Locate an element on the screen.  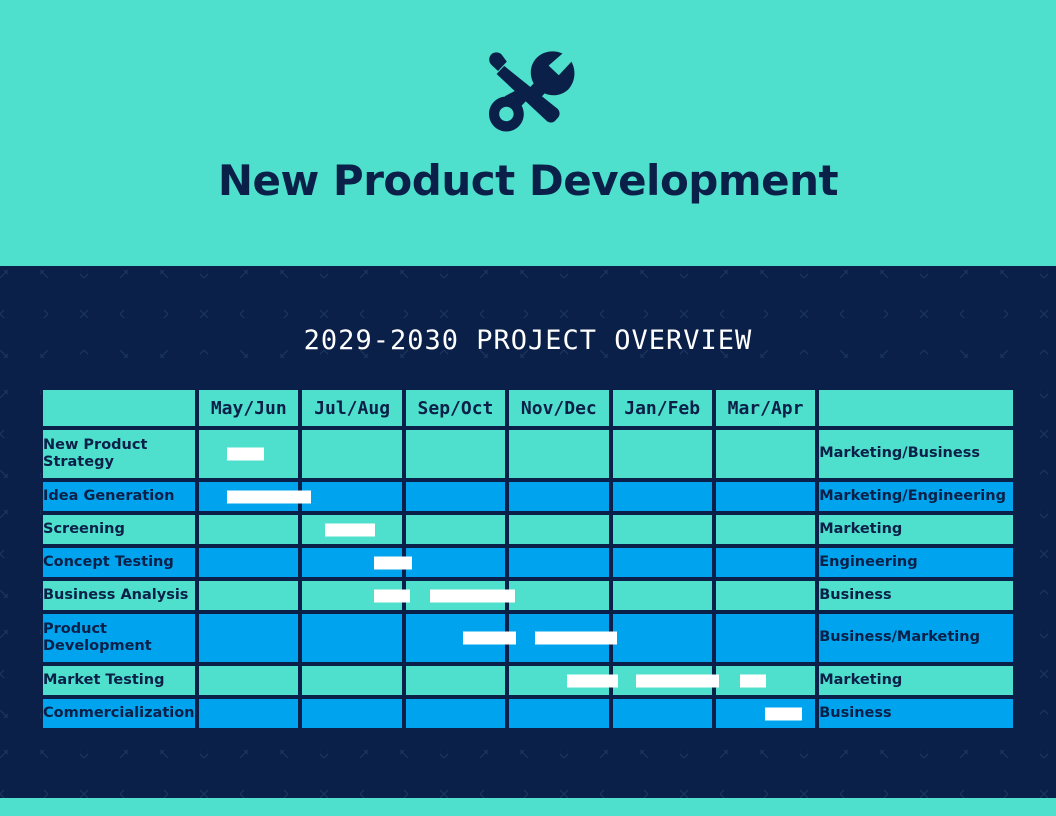
table-row: Business Analysis Business is located at coordinates (528, 595).